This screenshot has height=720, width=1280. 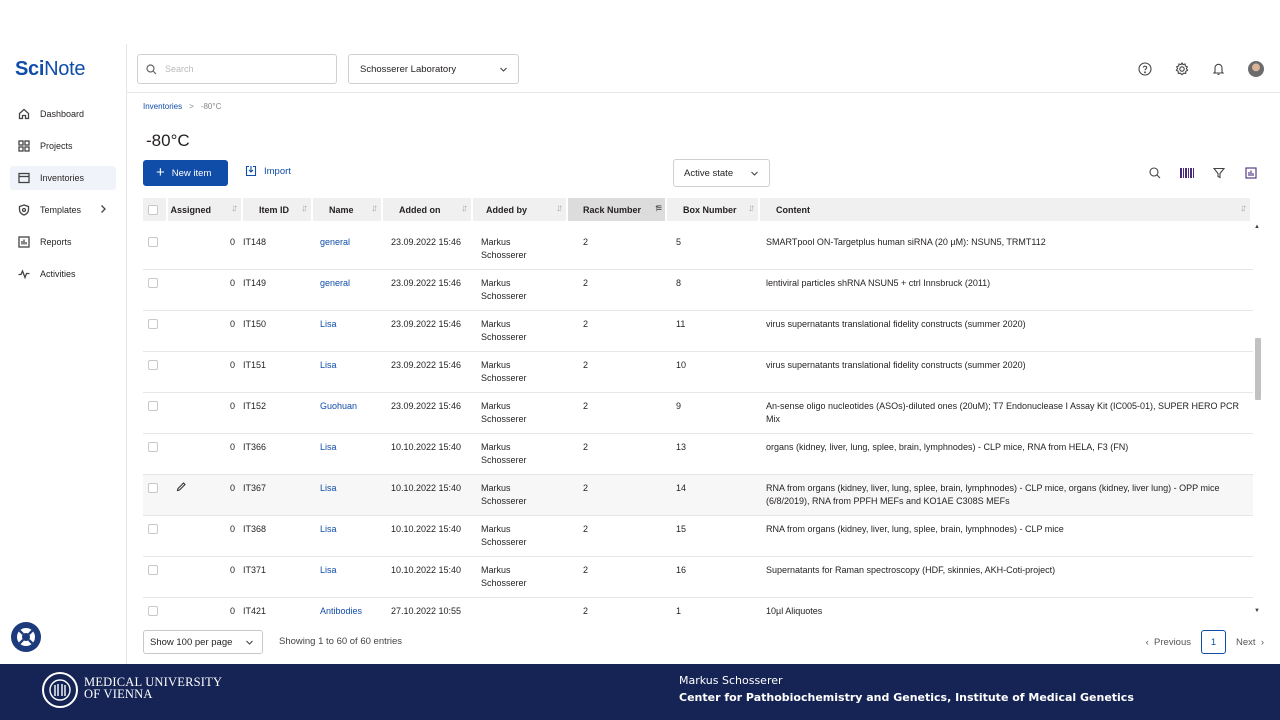 I want to click on bell-icon, so click(x=1218, y=69).